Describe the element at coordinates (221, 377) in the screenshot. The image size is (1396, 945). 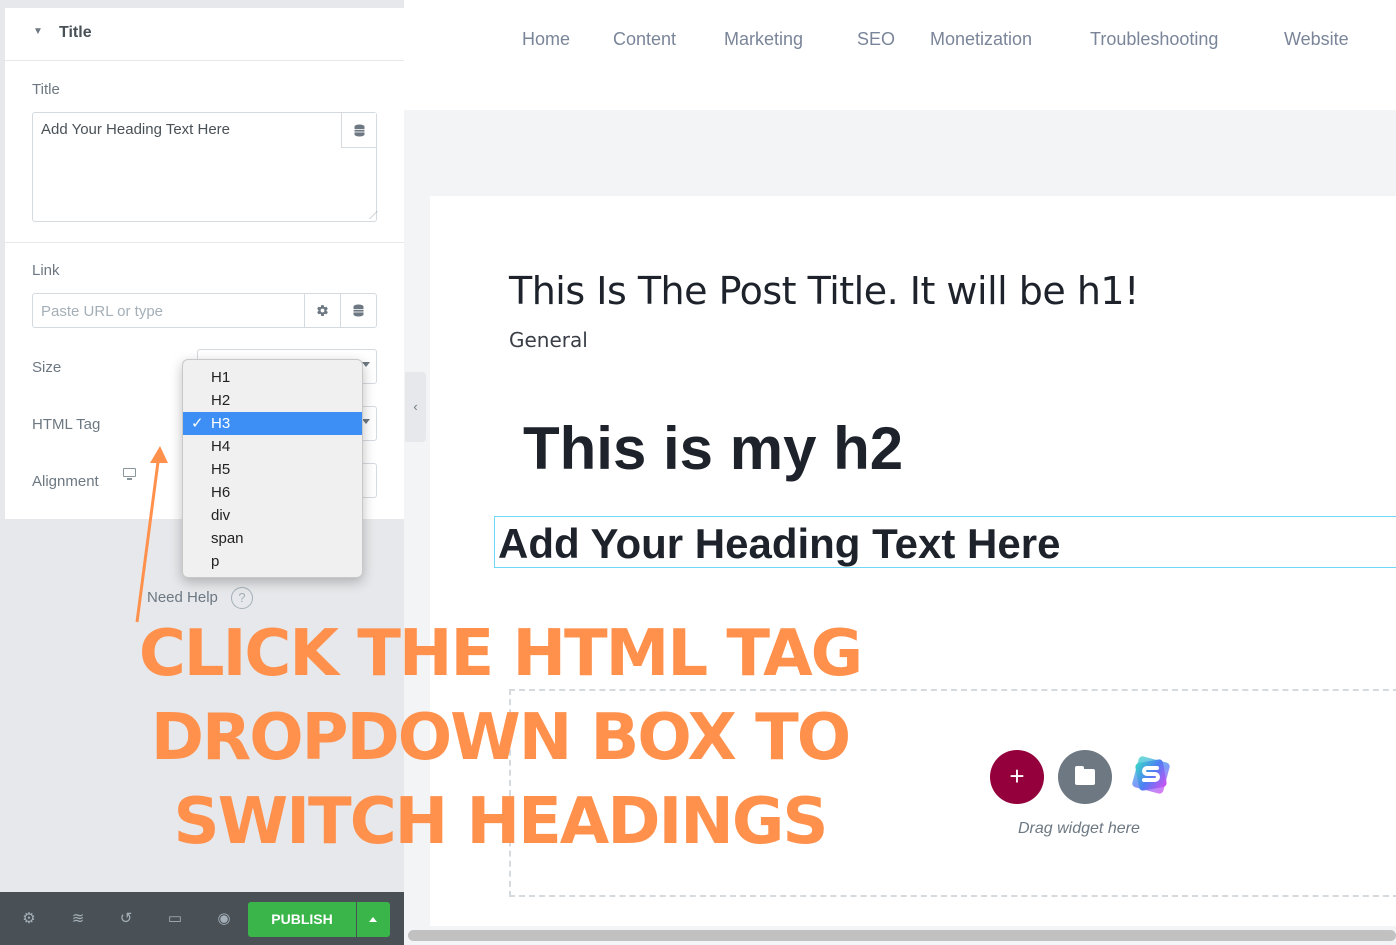
I see `option-label: H1` at that location.